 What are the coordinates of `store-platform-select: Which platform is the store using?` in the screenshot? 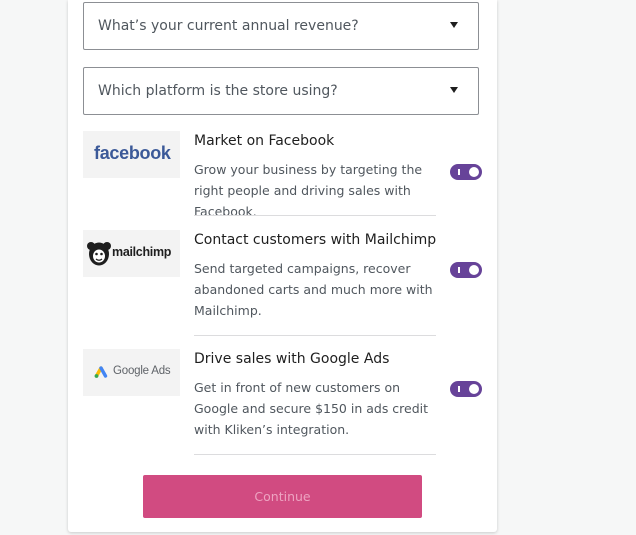 It's located at (281, 91).